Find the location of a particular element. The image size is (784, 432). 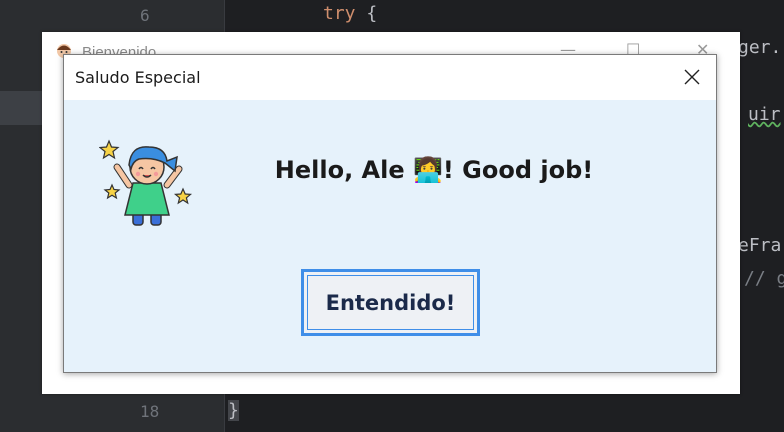

dialog-title: Saludo Especial is located at coordinates (138, 77).